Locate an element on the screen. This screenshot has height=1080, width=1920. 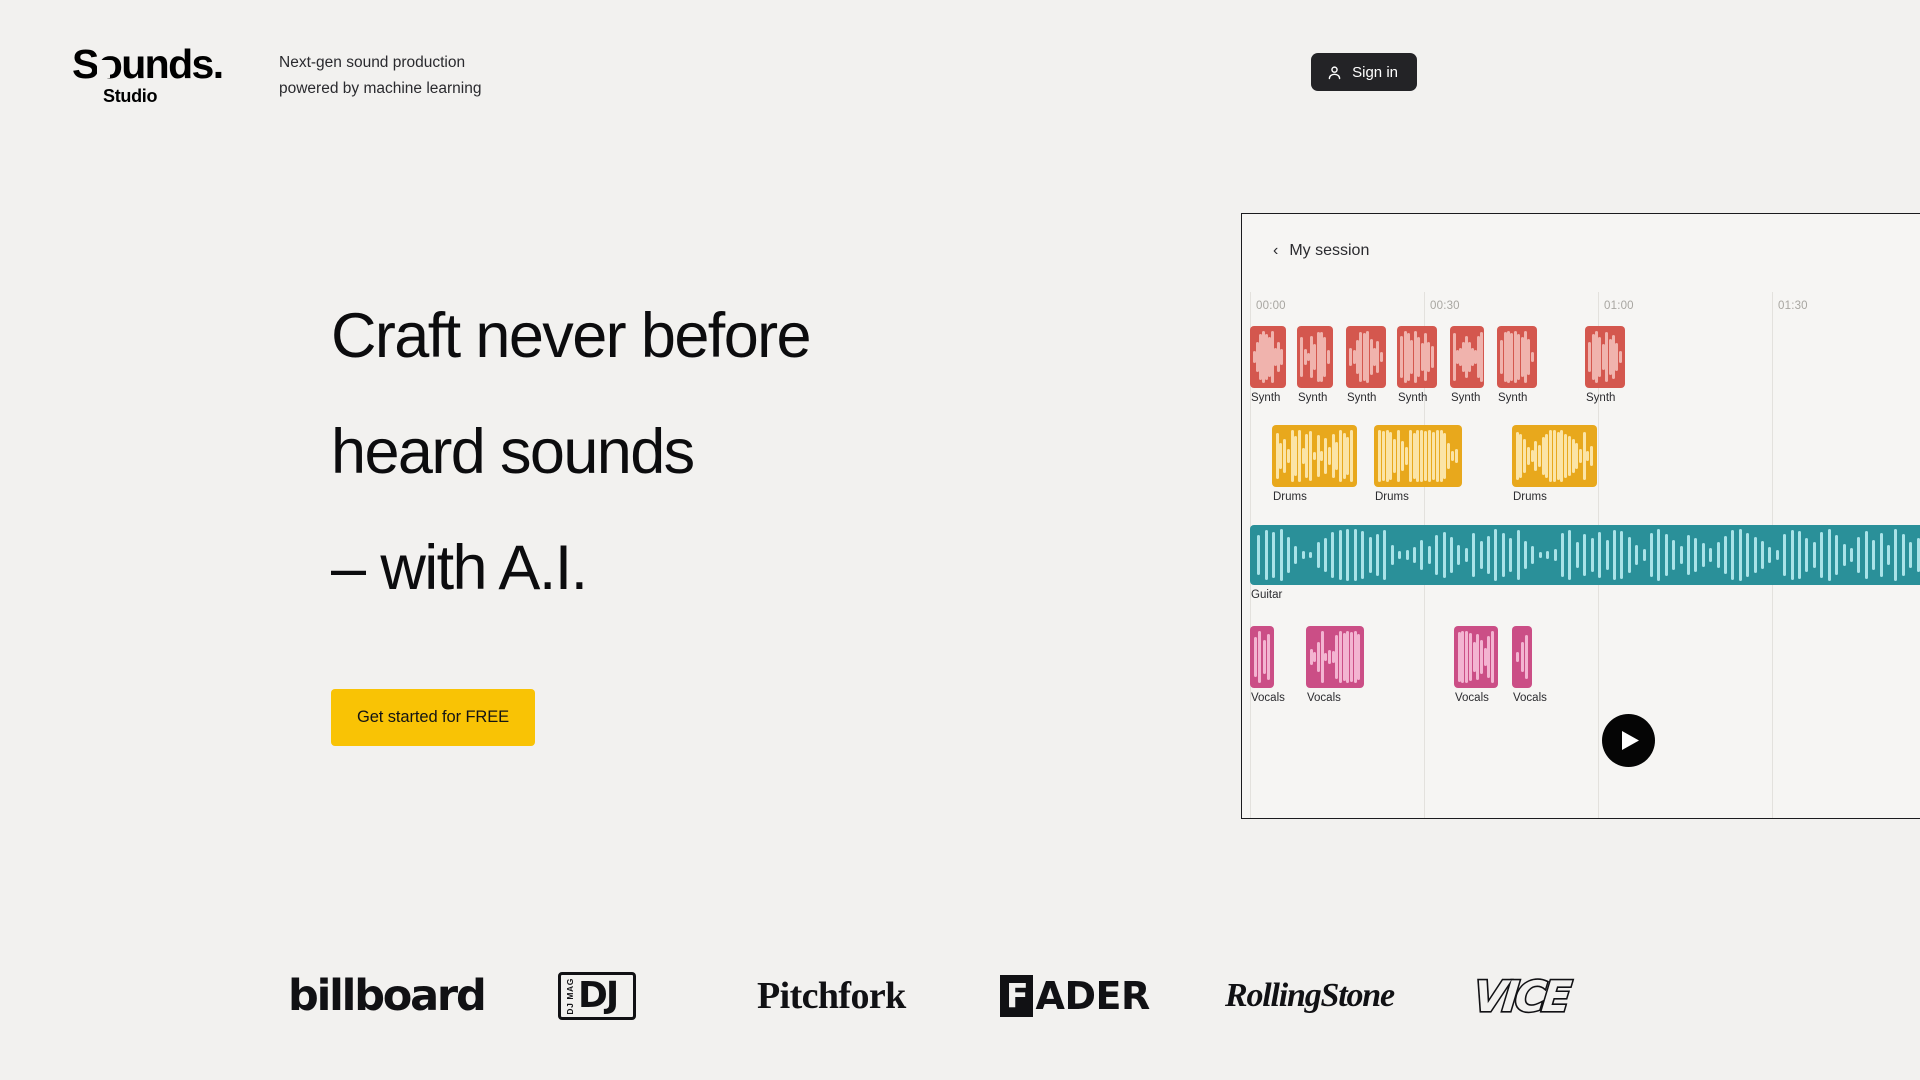
clip-label: Guitar is located at coordinates (1267, 595).